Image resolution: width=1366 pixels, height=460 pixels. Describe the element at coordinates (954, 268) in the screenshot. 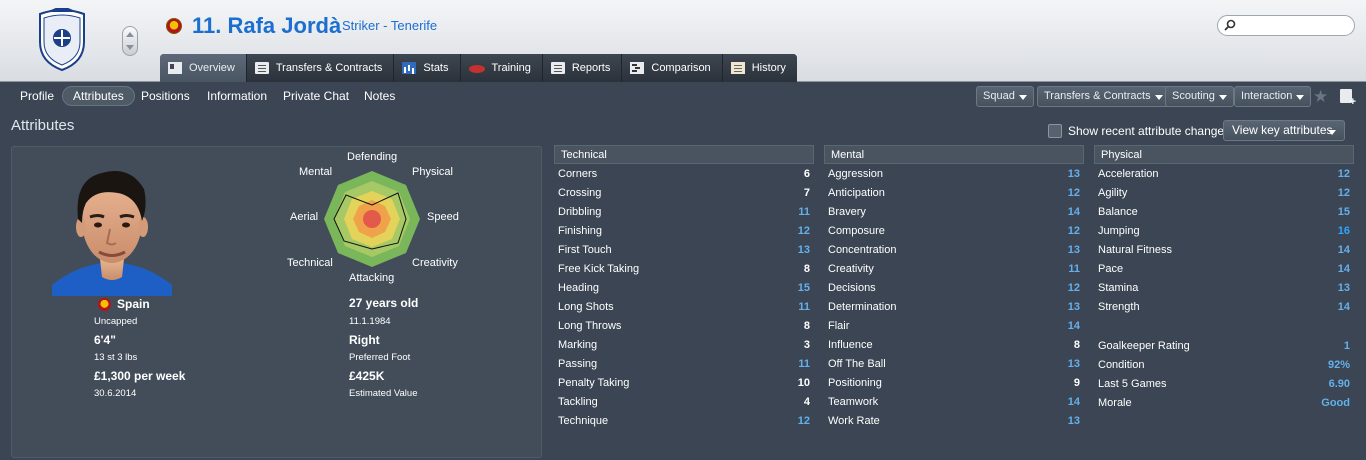

I see `attribute-row: Creativity11` at that location.